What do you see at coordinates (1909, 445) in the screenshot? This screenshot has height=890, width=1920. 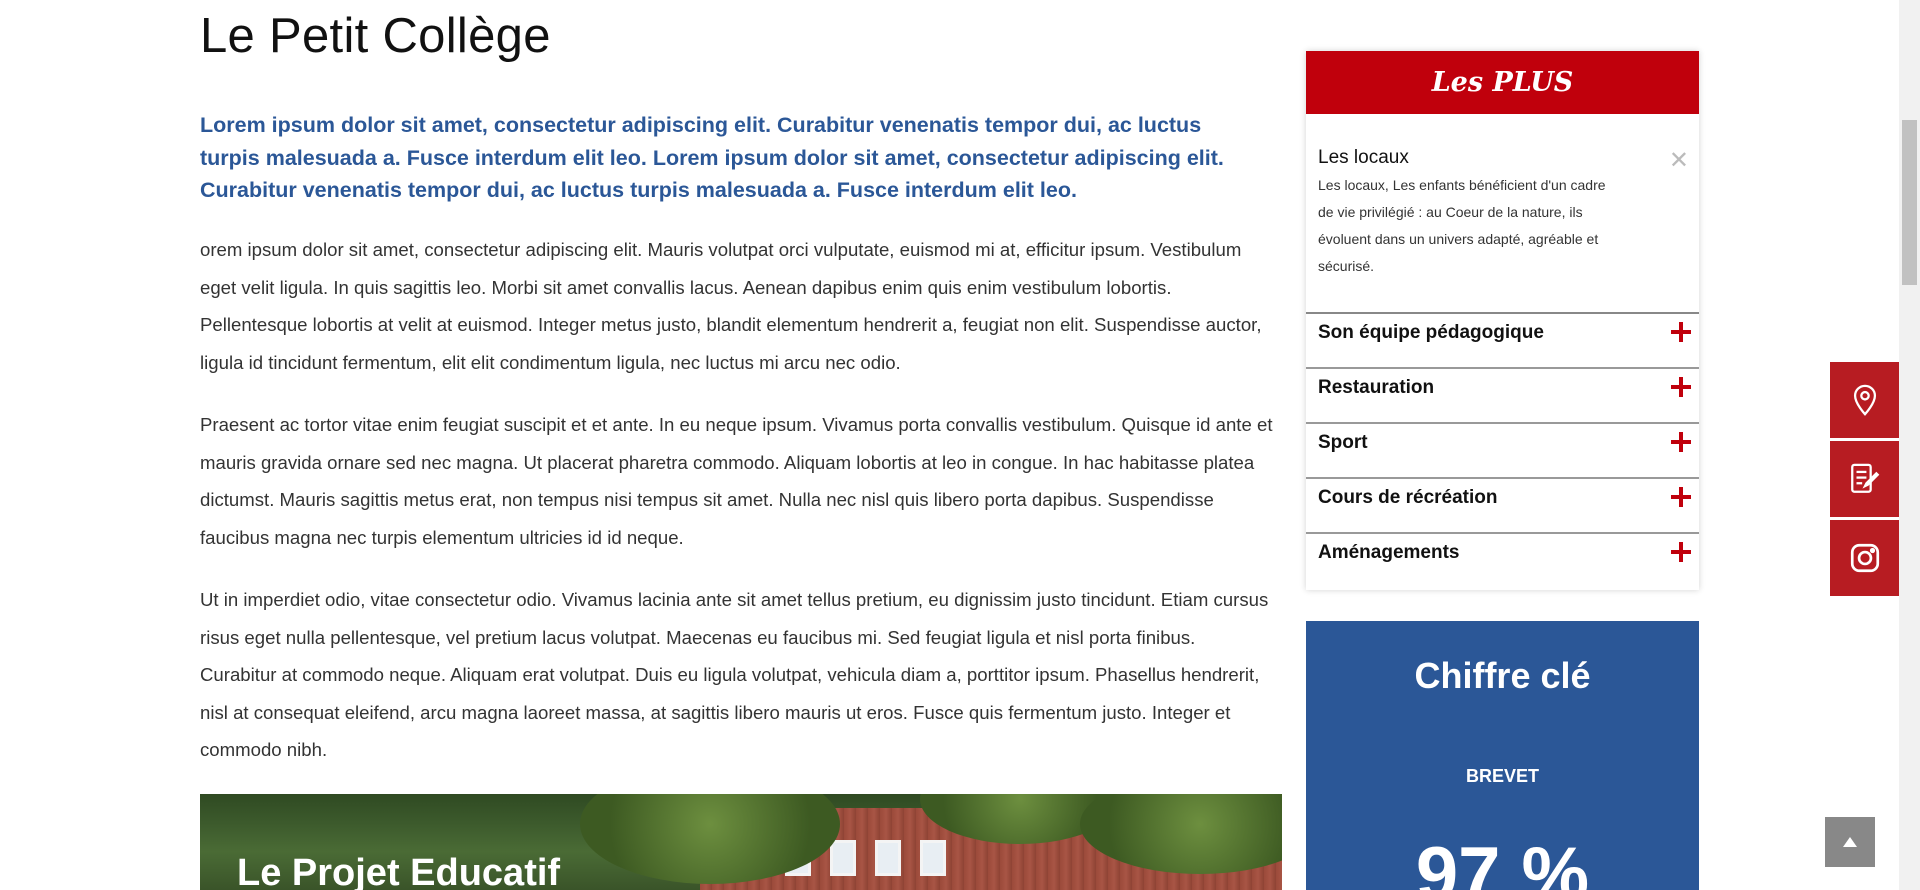 I see `scrollbar` at bounding box center [1909, 445].